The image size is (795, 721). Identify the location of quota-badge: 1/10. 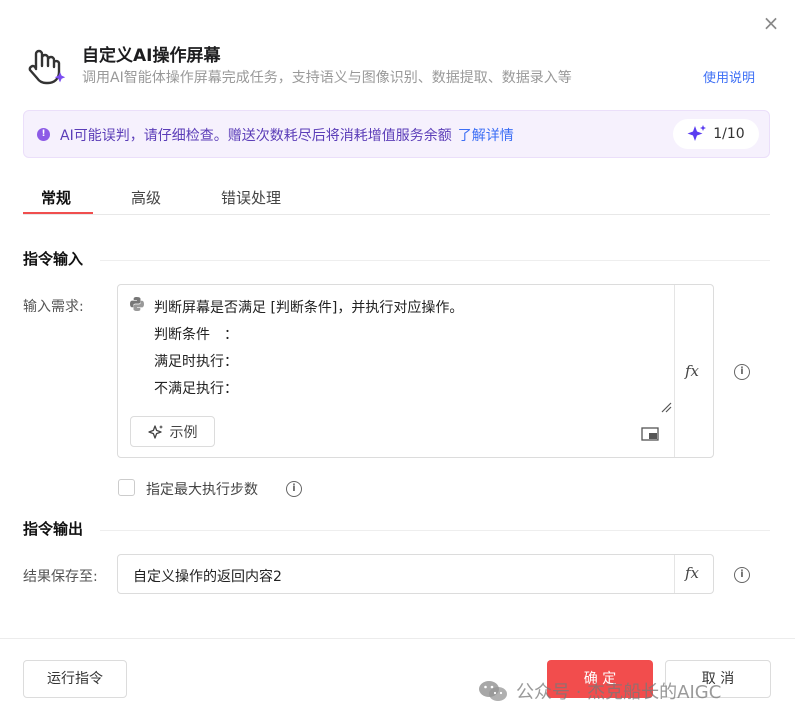
(716, 134).